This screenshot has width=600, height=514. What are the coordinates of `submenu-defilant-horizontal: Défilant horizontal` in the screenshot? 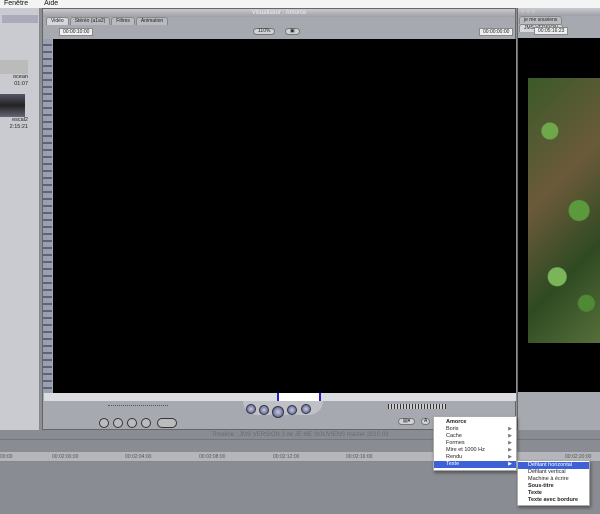 It's located at (553, 465).